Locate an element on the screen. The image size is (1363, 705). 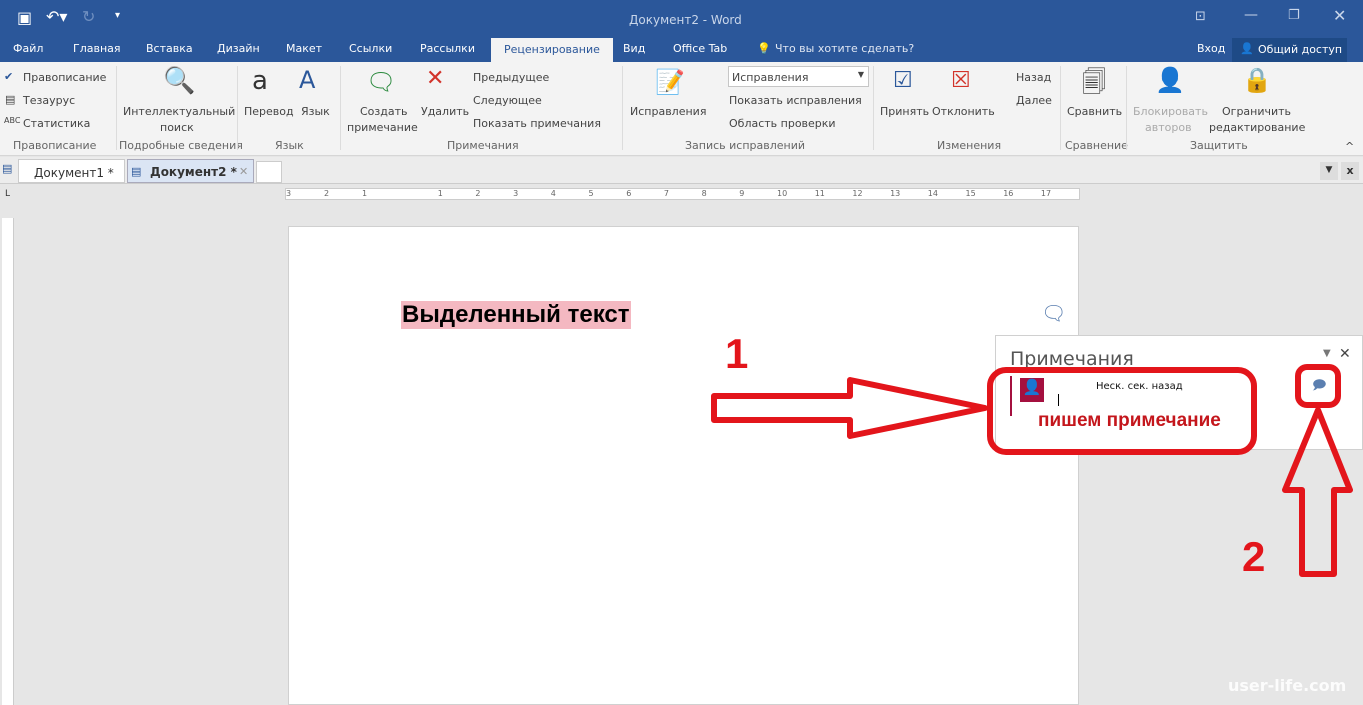
arrow-right-annotation is located at coordinates (849, 408).